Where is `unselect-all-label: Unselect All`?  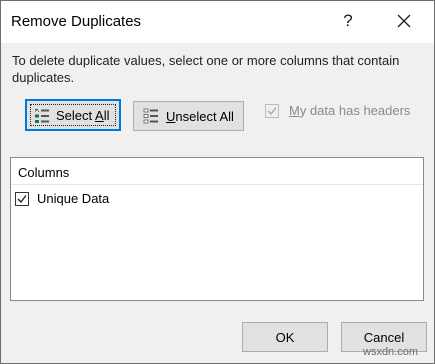 unselect-all-label: Unselect All is located at coordinates (200, 116).